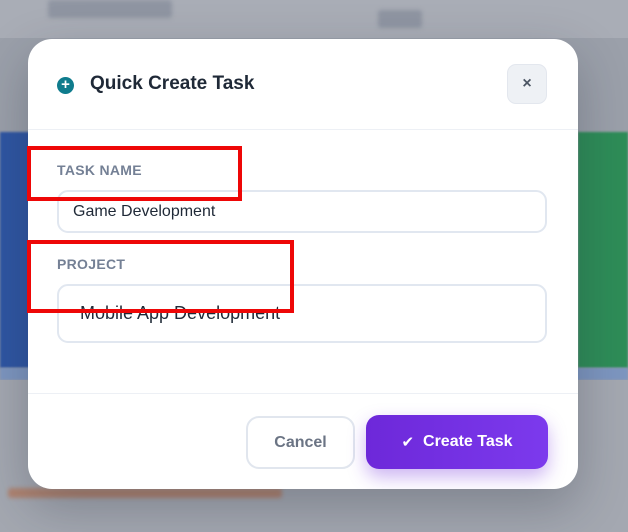  I want to click on task-name-label: TASK NAME, so click(99, 170).